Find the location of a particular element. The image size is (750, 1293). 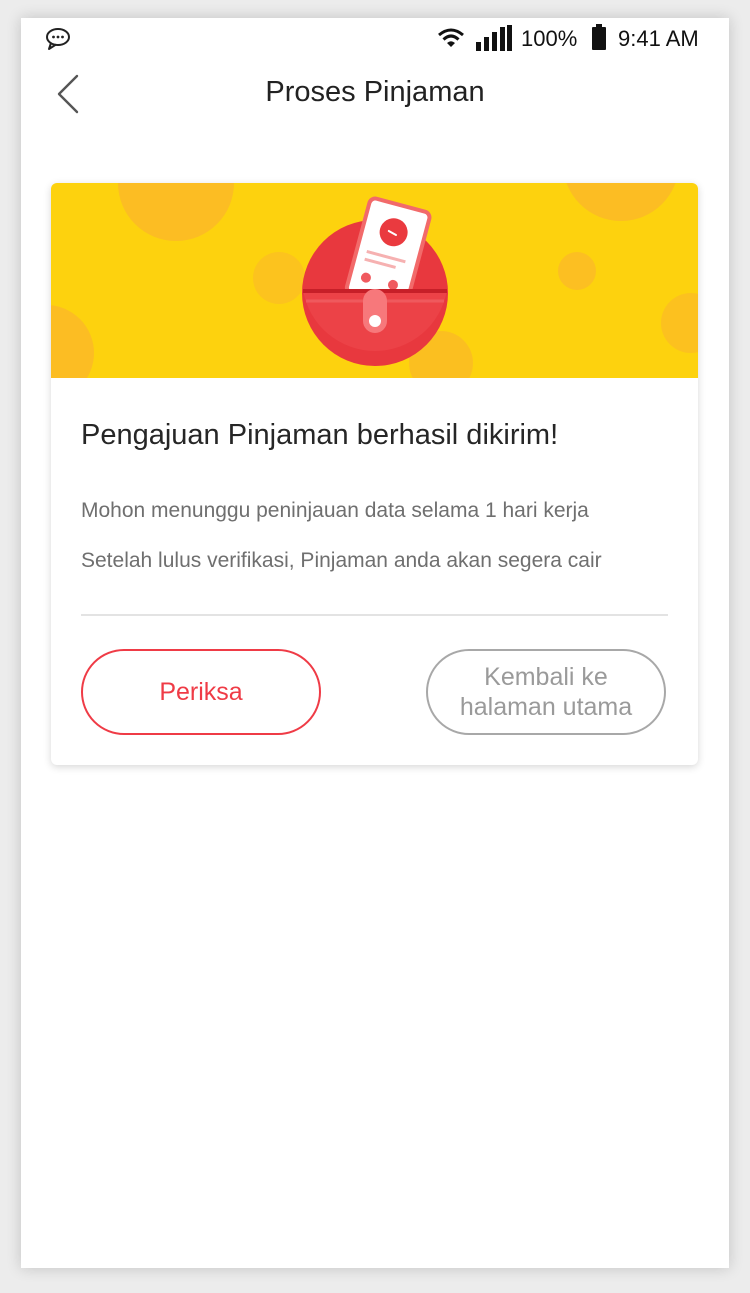

back-to-home-label: Kembali ke halaman utama is located at coordinates (546, 692).